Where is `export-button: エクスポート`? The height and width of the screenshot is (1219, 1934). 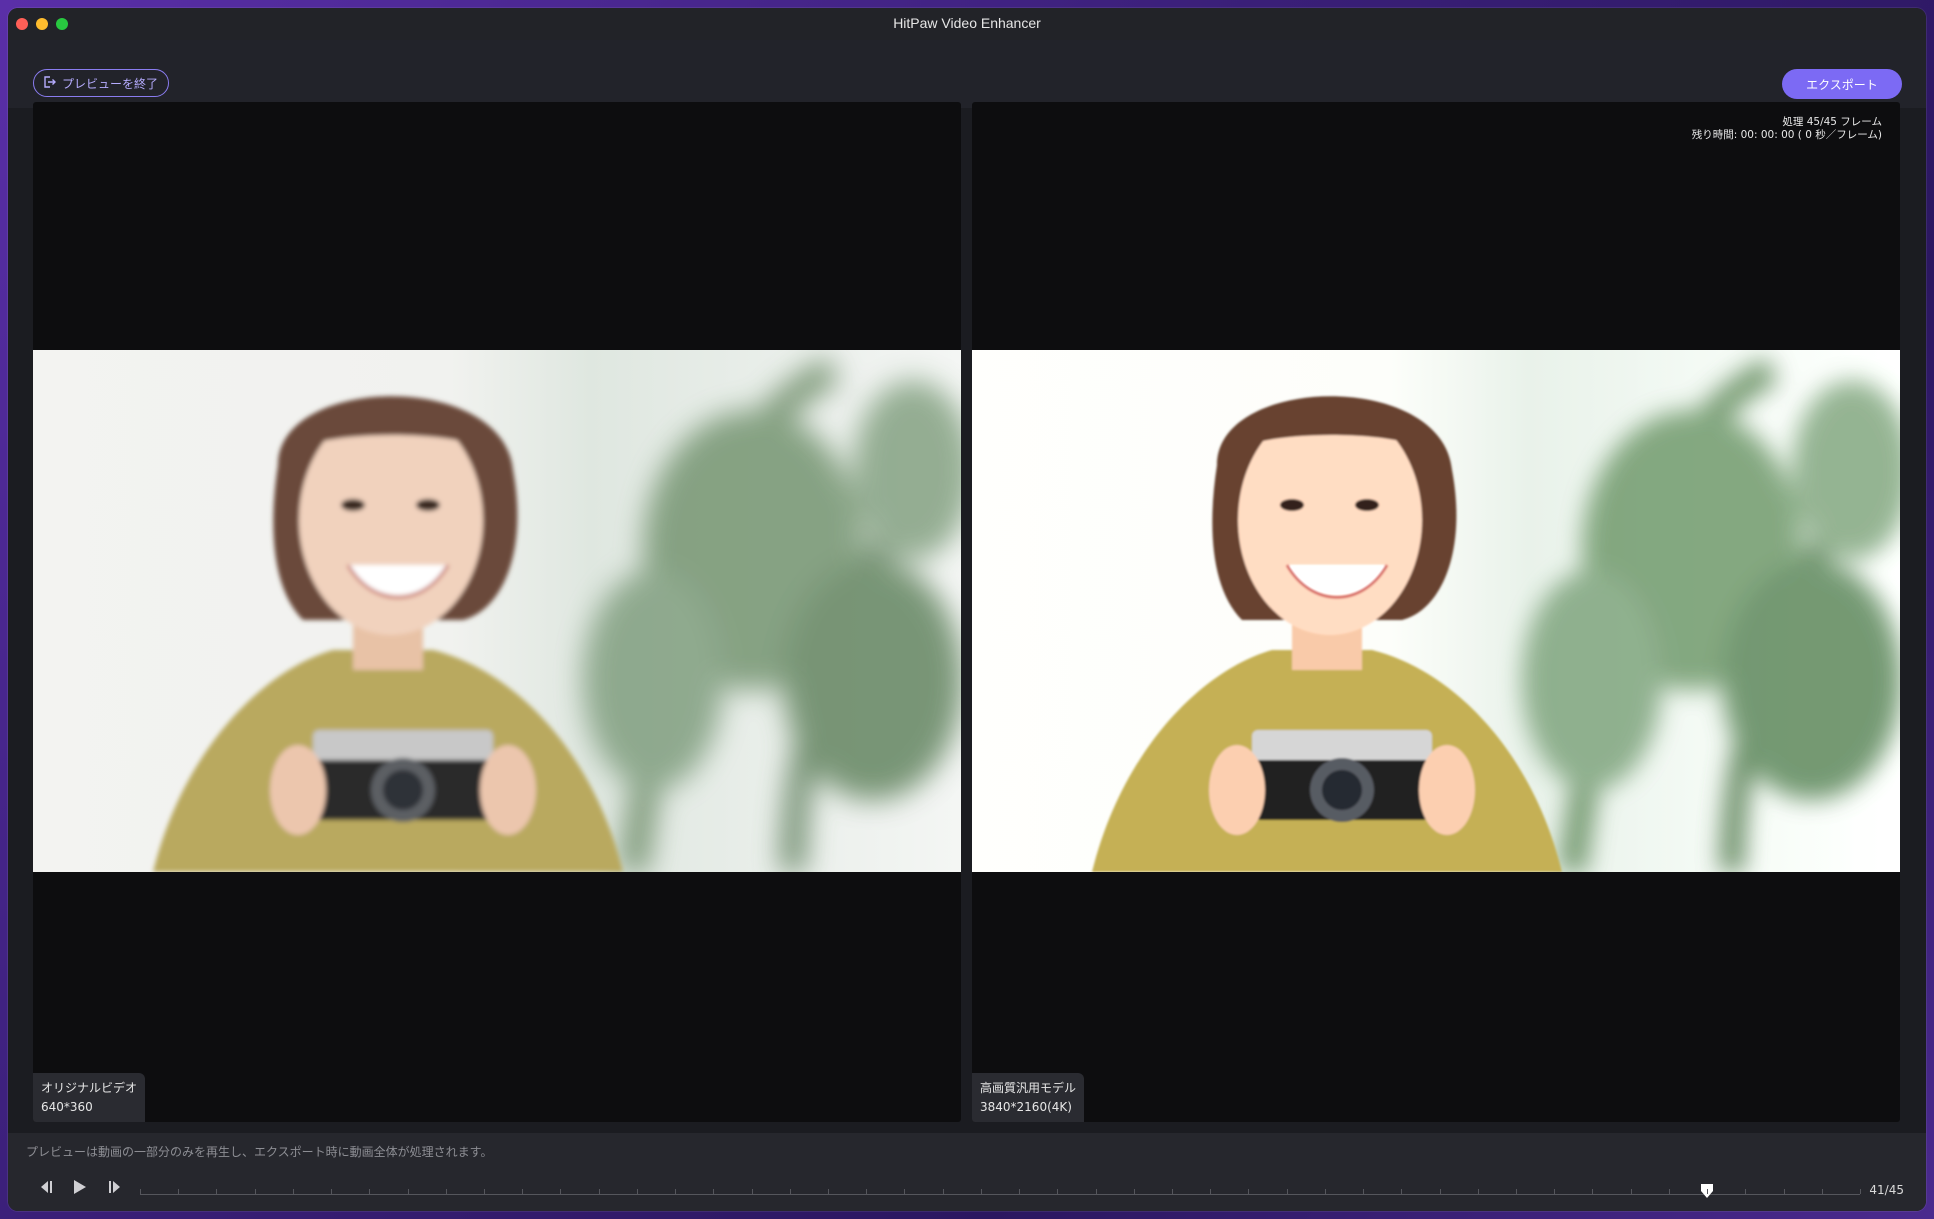
export-button: エクスポート is located at coordinates (1842, 84).